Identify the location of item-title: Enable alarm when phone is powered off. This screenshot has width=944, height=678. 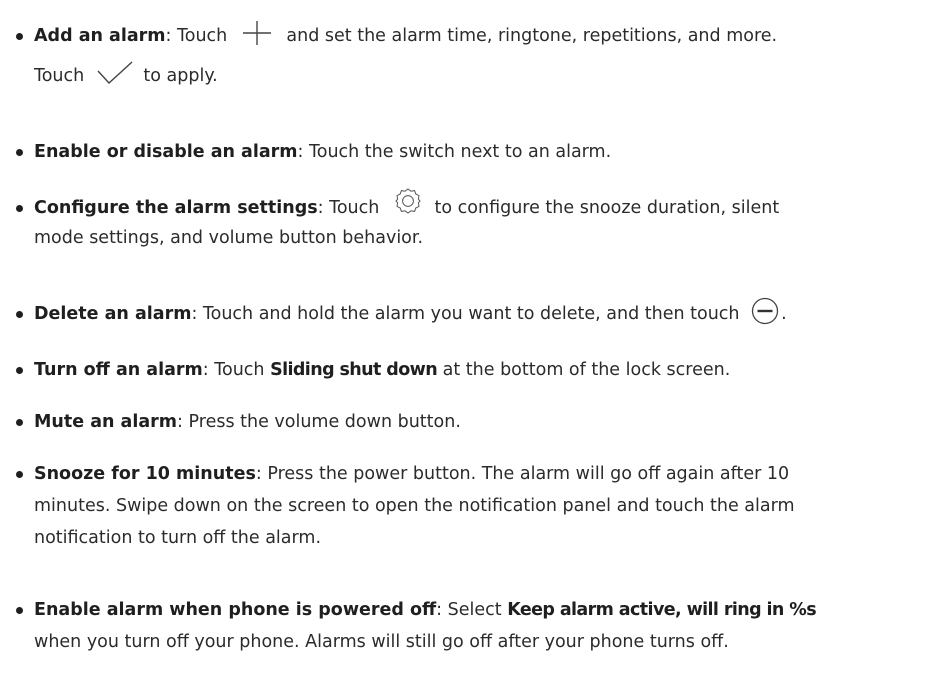
(235, 610).